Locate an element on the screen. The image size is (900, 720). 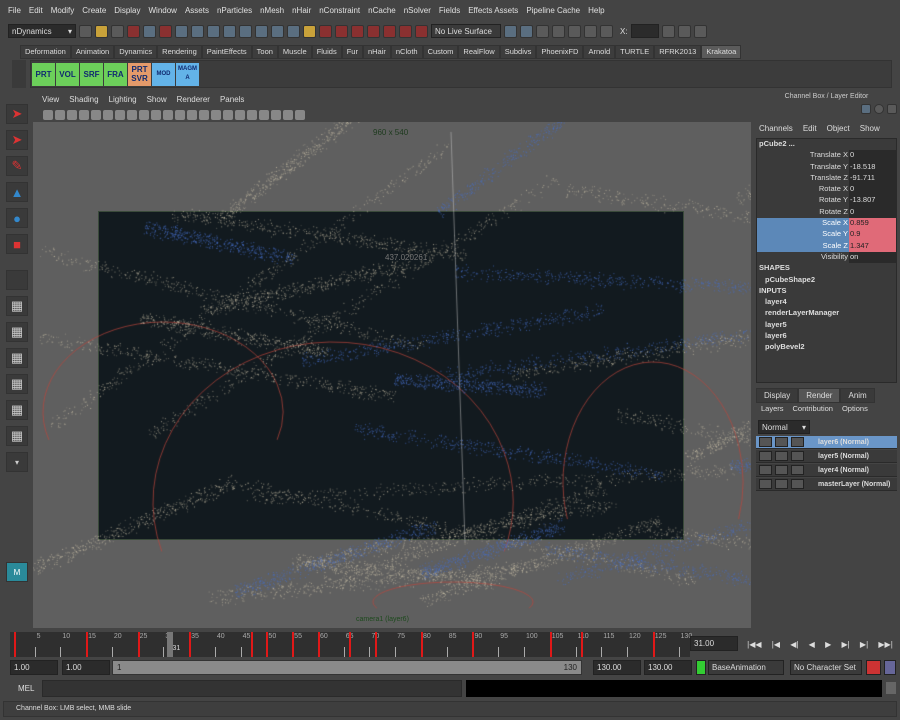
select-hierarchy-icon is located at coordinates (133, 31).